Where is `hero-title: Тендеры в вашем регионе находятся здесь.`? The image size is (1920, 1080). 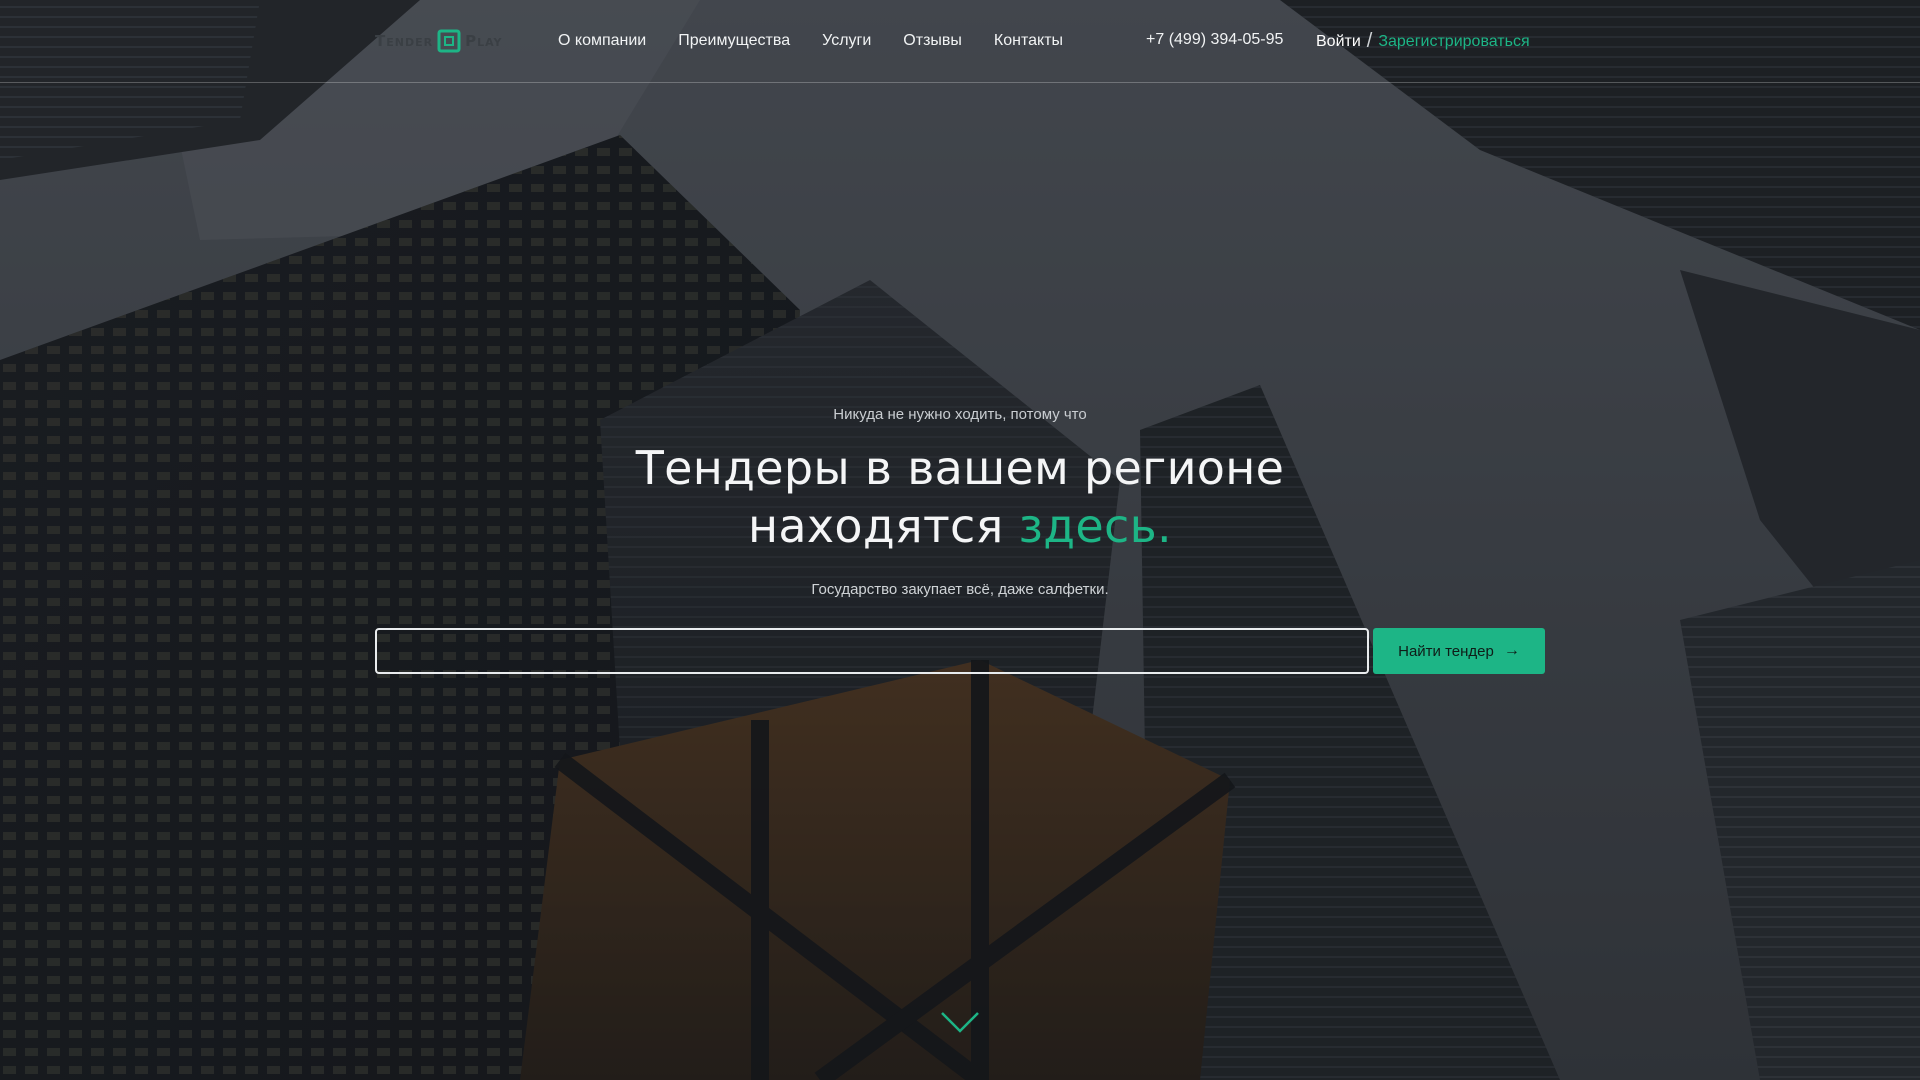
hero-title: Тендеры в вашем регионе находятся здесь. is located at coordinates (960, 497).